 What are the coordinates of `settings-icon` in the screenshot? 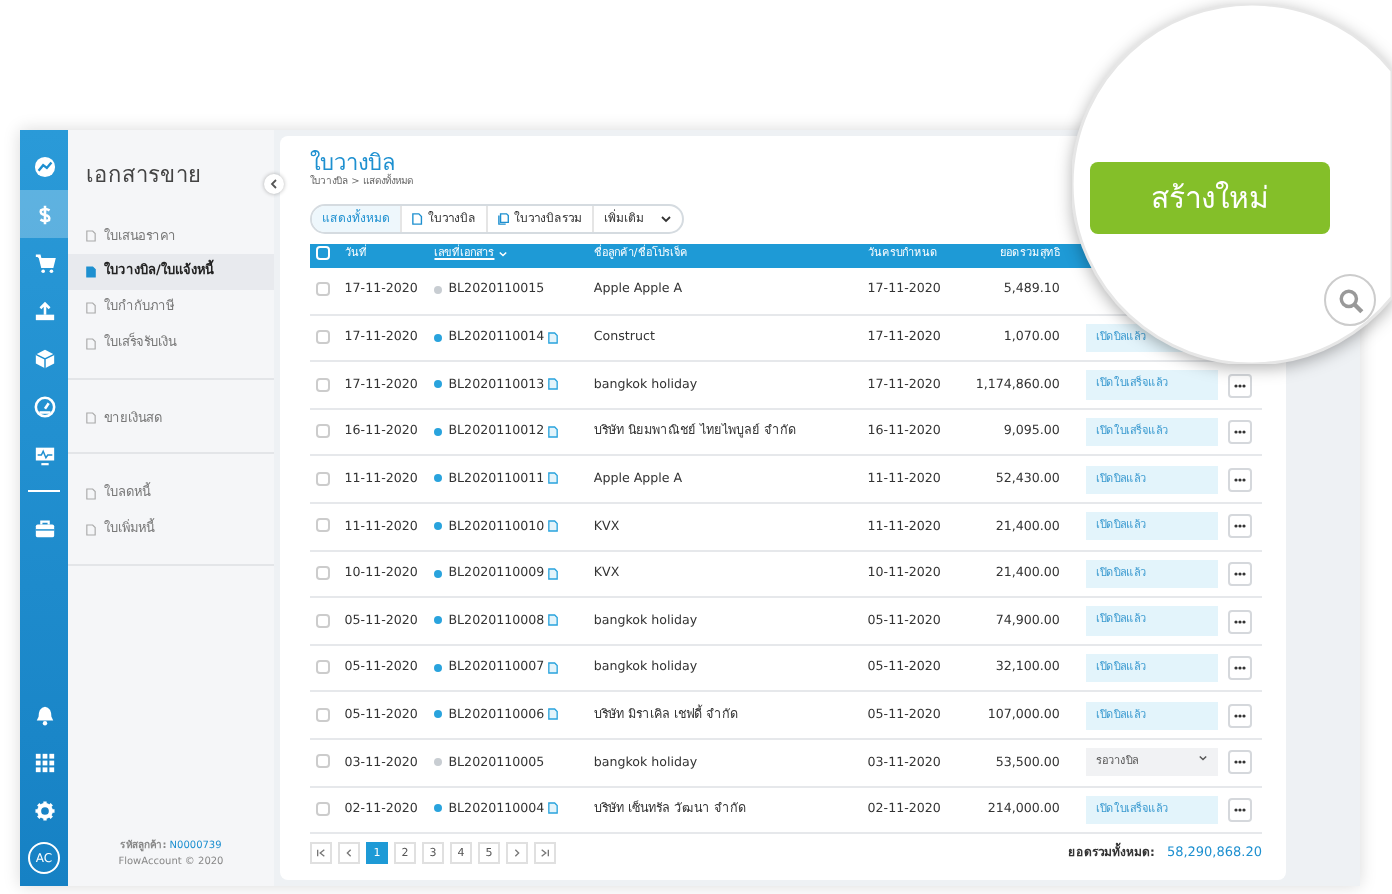 It's located at (44, 810).